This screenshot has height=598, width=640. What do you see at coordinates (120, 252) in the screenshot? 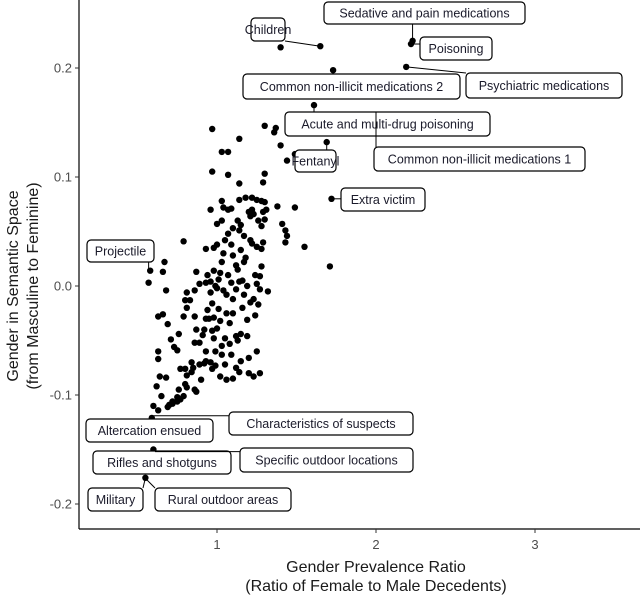
I see `label-text: Projectile` at bounding box center [120, 252].